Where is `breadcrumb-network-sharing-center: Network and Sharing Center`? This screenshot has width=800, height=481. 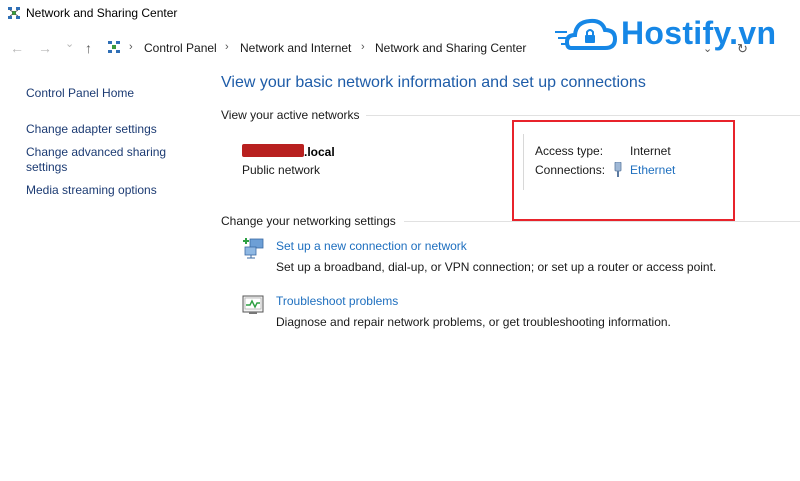
breadcrumb-network-sharing-center: Network and Sharing Center is located at coordinates (450, 48).